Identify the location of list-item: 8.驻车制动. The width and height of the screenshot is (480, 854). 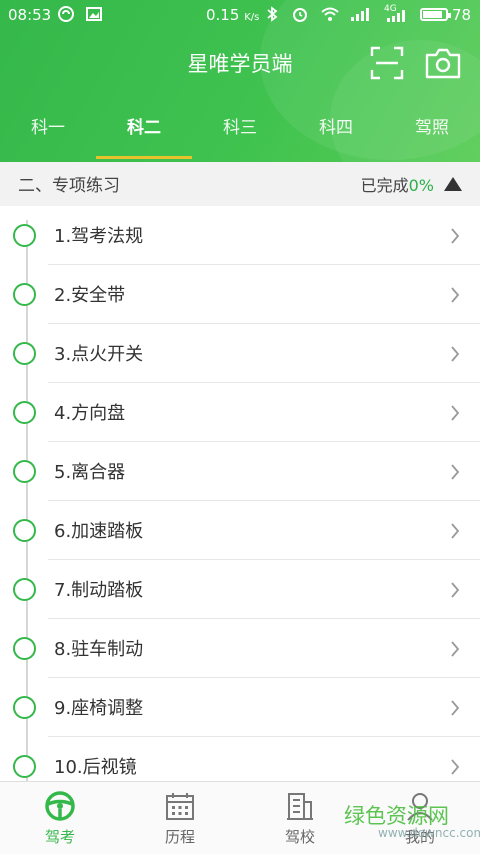
(240, 648).